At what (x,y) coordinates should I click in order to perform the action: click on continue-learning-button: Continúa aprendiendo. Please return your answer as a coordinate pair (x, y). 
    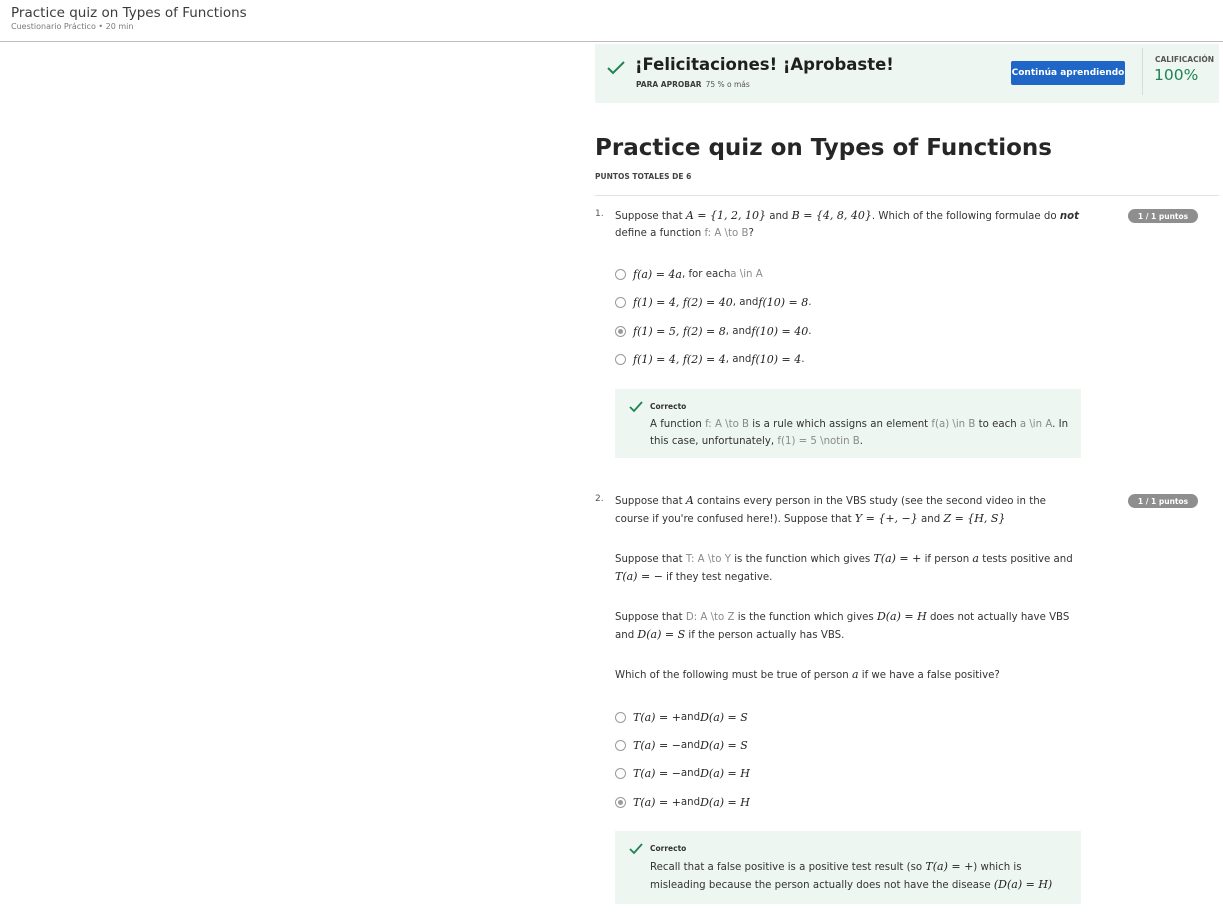
    Looking at the image, I should click on (1068, 73).